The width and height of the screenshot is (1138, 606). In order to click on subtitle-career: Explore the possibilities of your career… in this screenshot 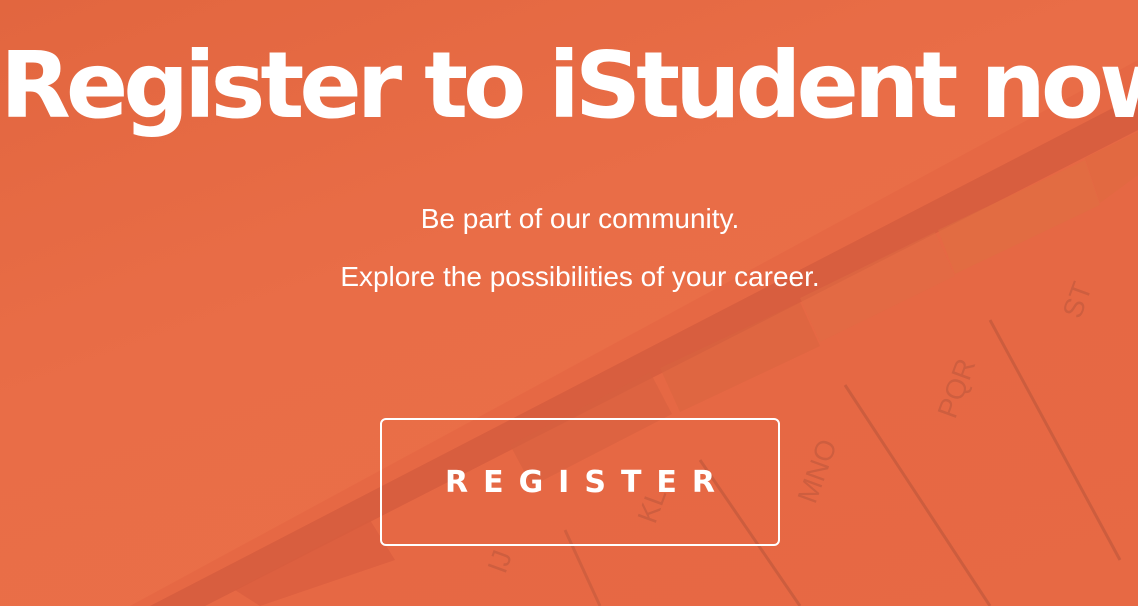, I will do `click(580, 276)`.